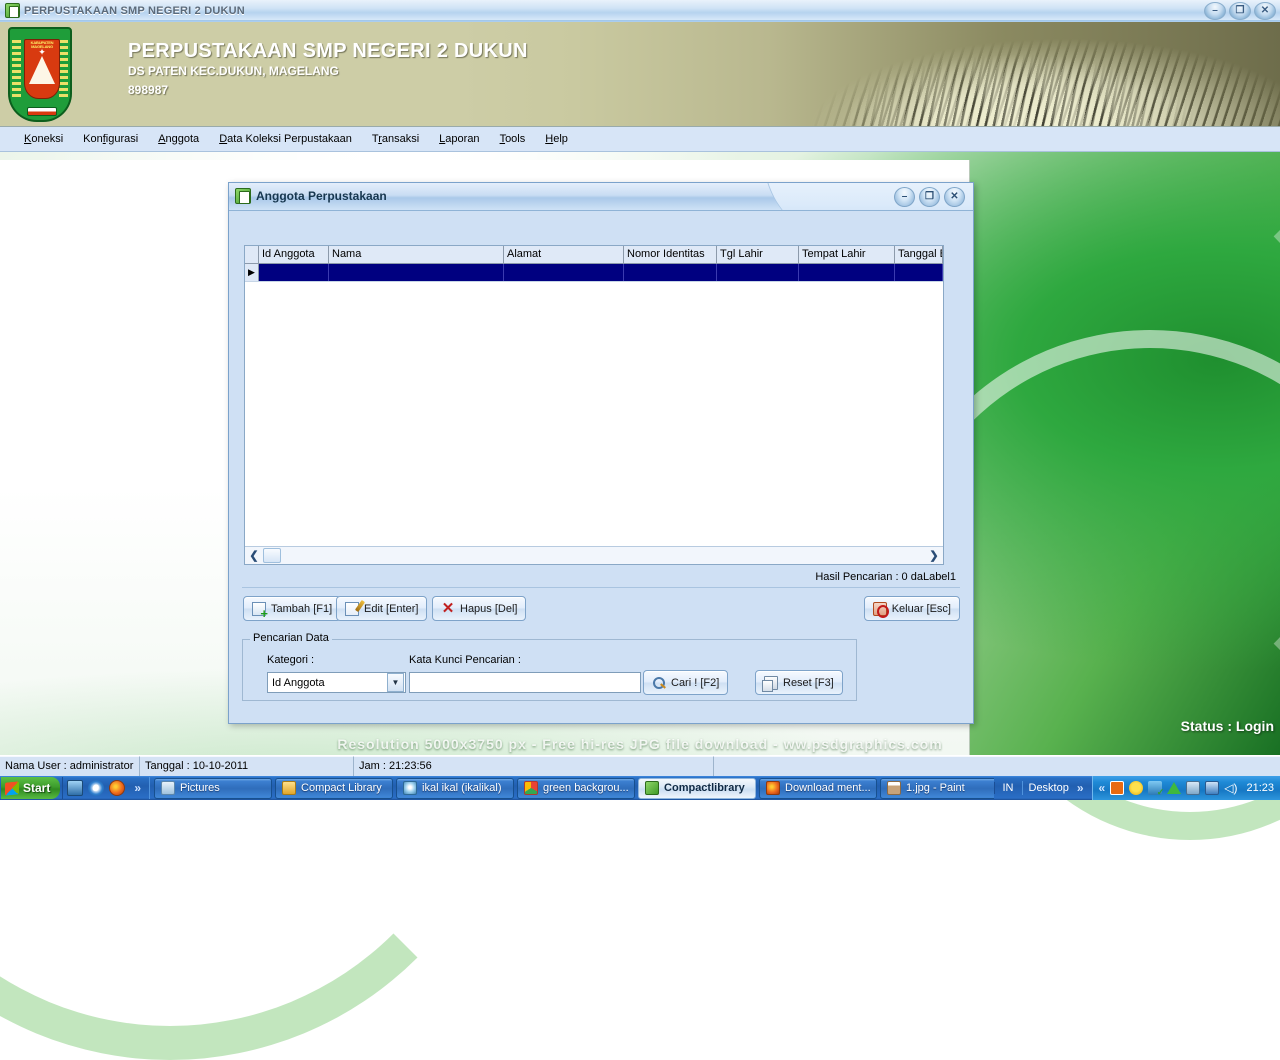 The image size is (1280, 1060). I want to click on hapus-button-label: Hapus [Del], so click(489, 608).